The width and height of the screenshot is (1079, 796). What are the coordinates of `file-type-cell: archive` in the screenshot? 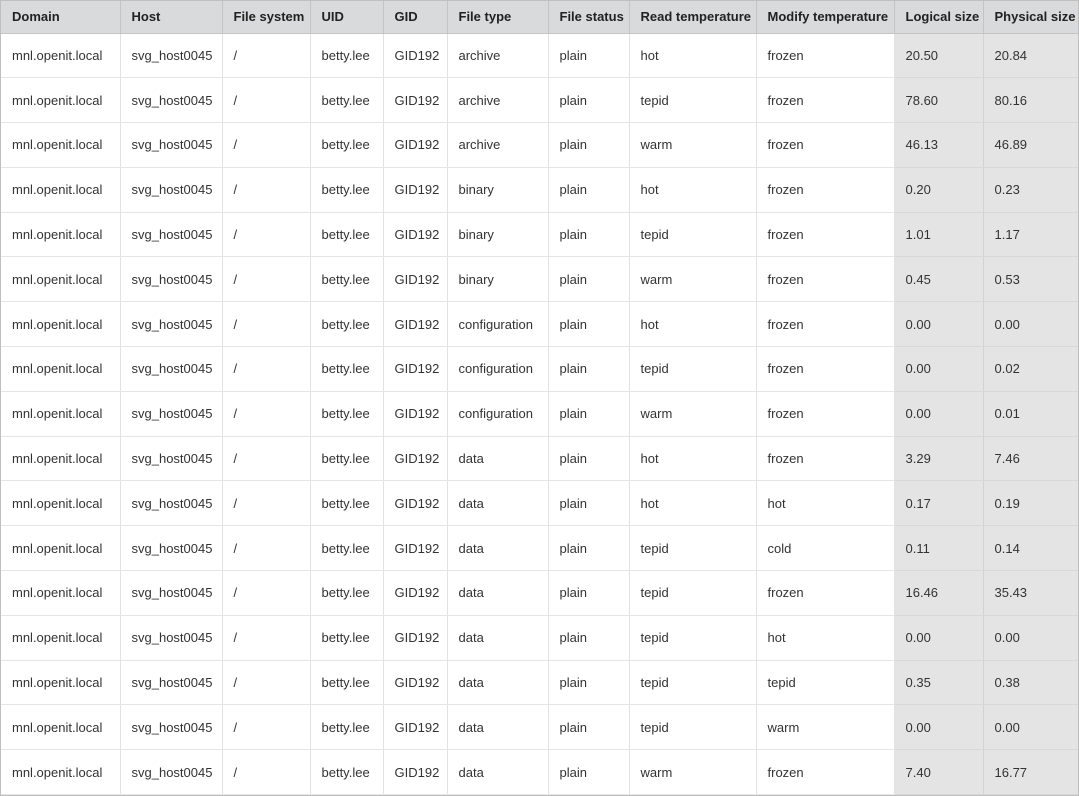 It's located at (498, 145).